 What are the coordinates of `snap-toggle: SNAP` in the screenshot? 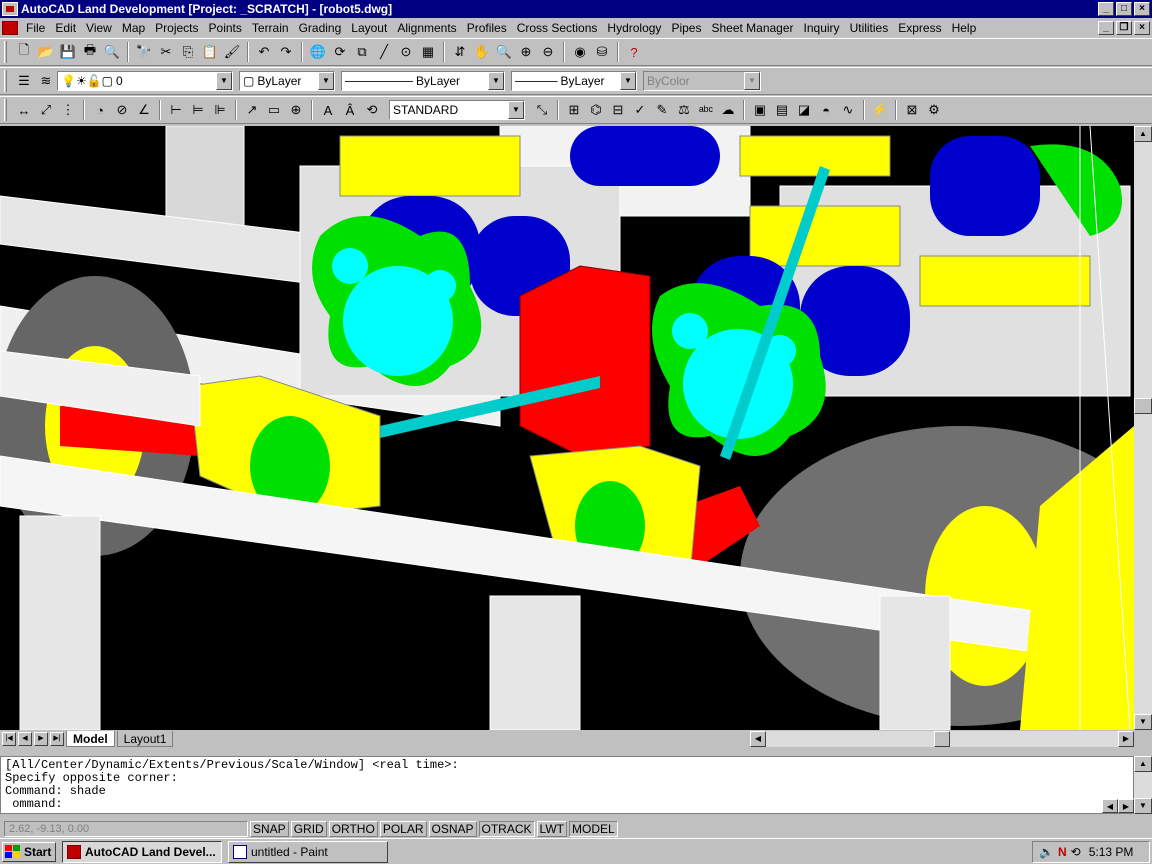 It's located at (269, 829).